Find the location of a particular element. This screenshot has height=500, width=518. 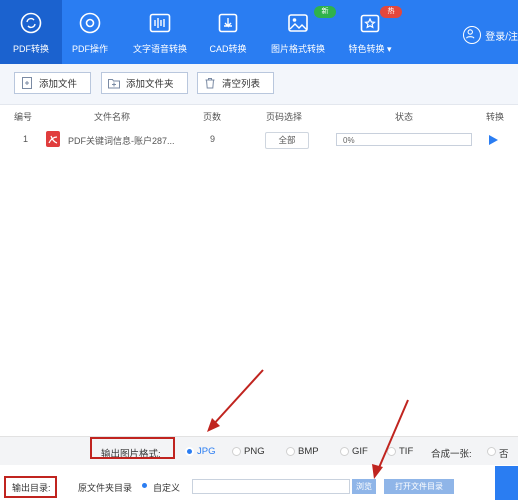

col-convert: 转换 is located at coordinates (495, 117).